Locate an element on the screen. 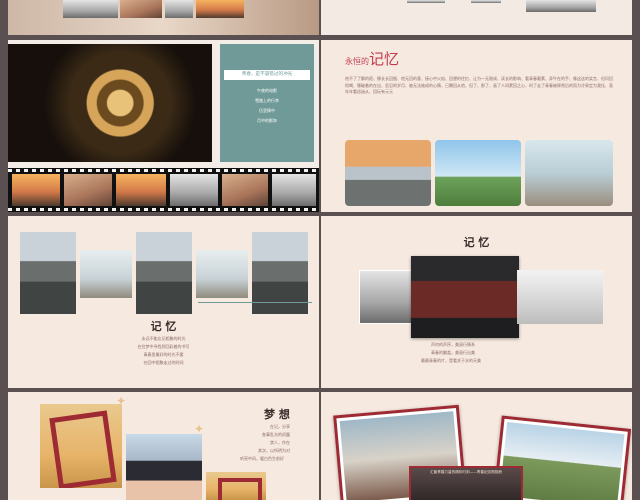 The height and width of the screenshot is (500, 640). quote-line-1: 午夜的电影 is located at coordinates (267, 90).